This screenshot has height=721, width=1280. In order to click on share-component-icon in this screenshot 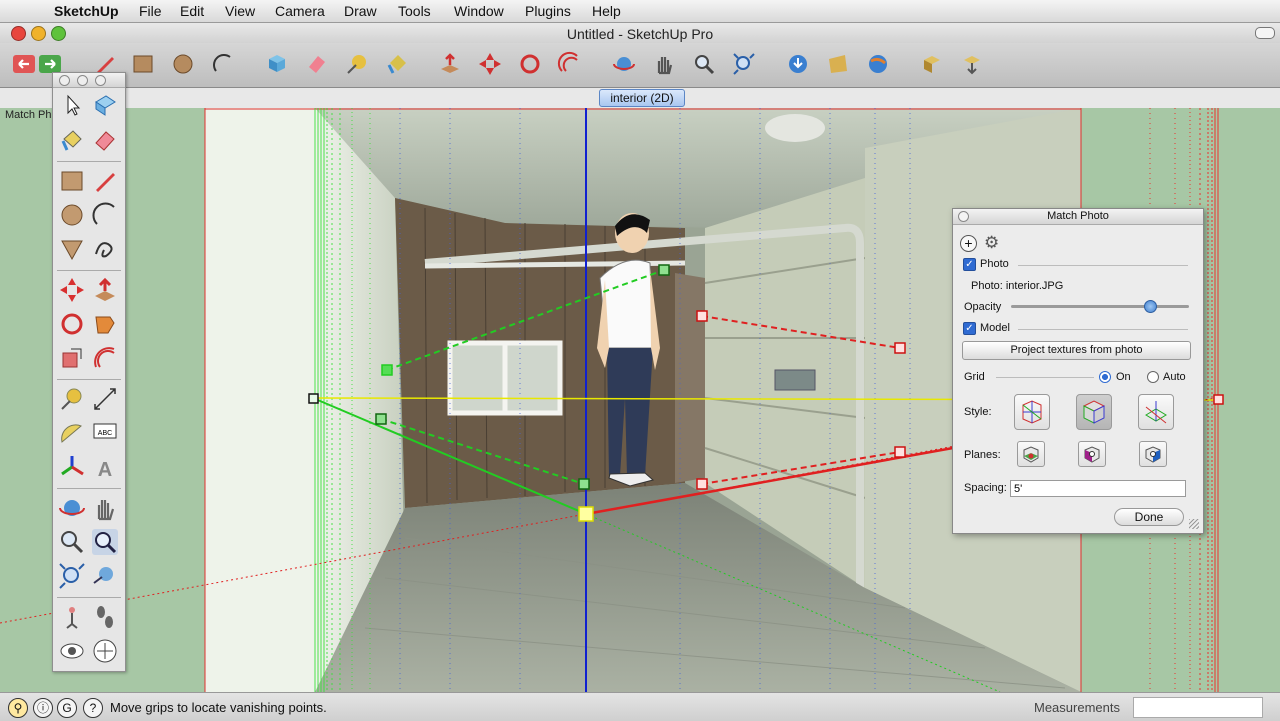, I will do `click(972, 64)`.